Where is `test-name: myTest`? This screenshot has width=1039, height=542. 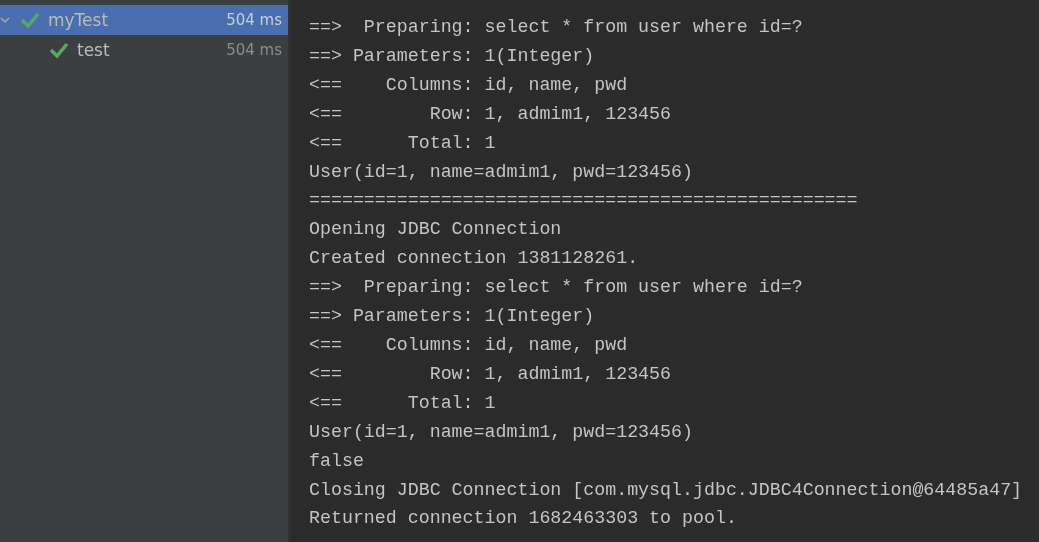 test-name: myTest is located at coordinates (79, 20).